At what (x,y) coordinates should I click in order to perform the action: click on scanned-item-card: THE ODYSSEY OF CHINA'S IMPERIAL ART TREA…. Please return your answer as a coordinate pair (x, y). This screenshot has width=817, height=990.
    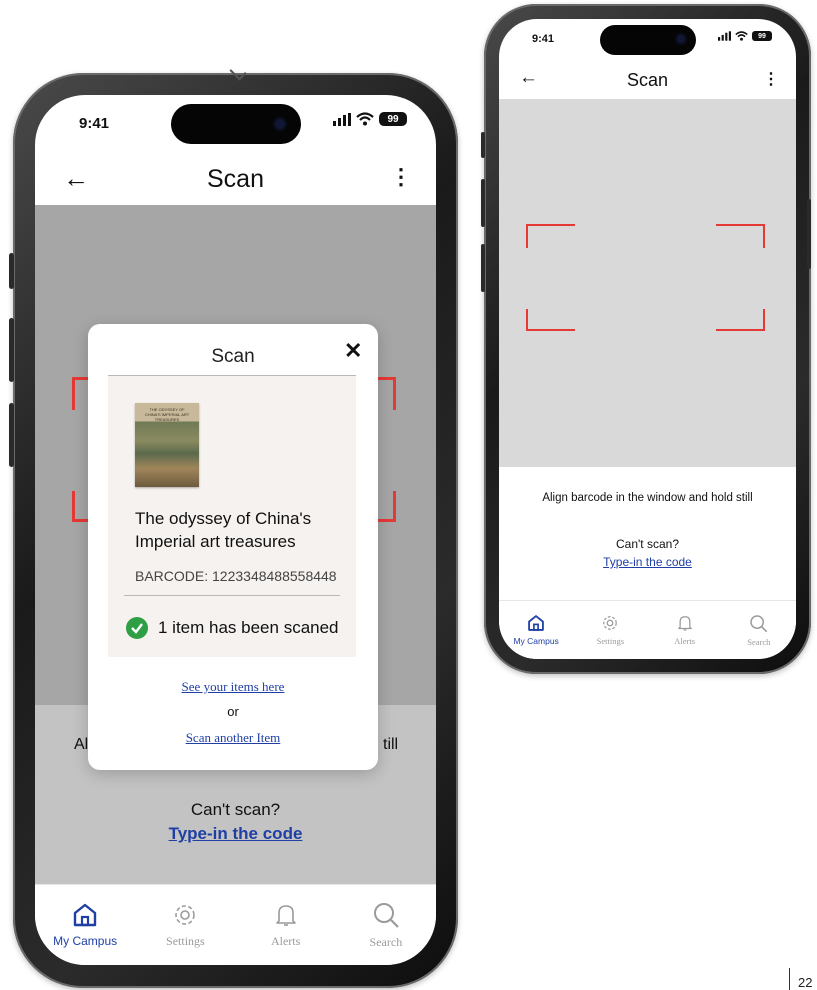
    Looking at the image, I should click on (232, 516).